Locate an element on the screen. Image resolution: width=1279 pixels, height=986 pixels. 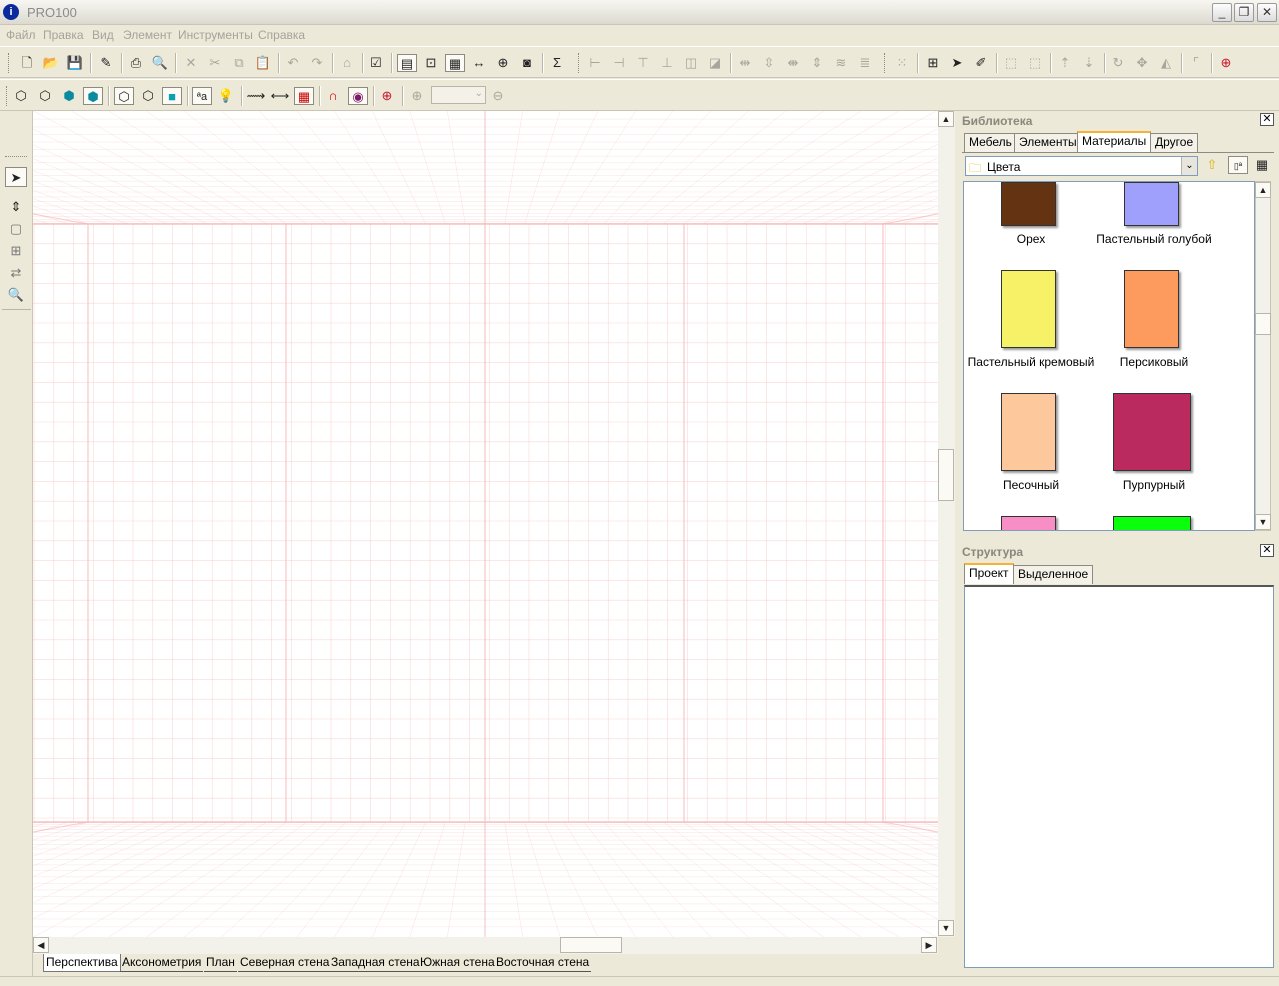
folder-select: 🗀 Цвета ⌄ is located at coordinates (1081, 166).